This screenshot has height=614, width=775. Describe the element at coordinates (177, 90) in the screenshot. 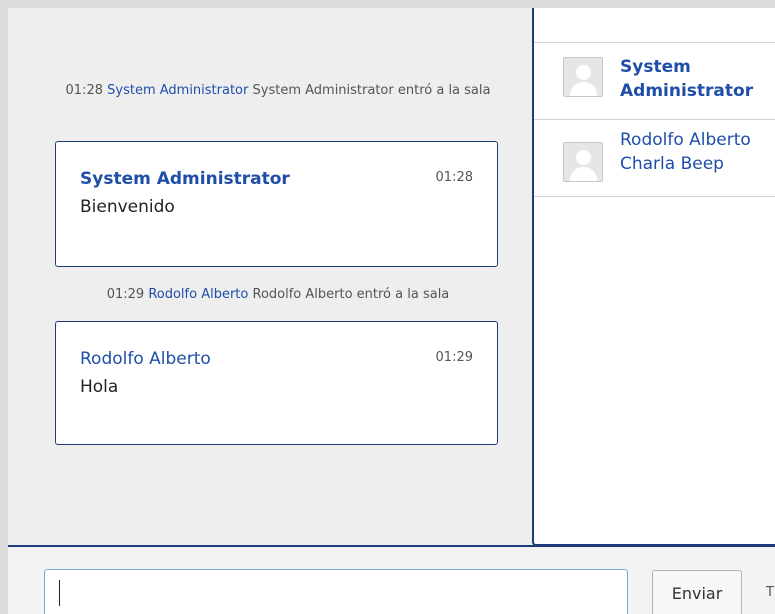

I see `event-user-link: System Administrator` at that location.